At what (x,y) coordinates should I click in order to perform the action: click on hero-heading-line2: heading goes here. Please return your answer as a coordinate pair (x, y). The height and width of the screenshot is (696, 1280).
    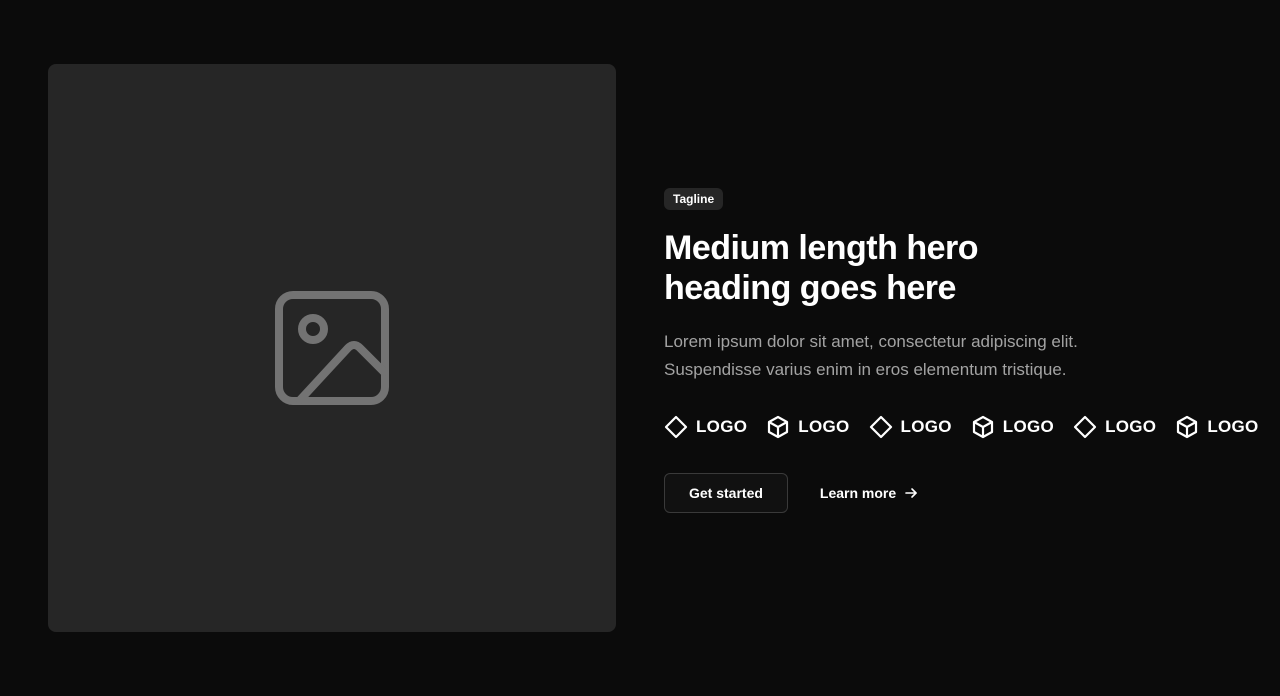
    Looking at the image, I should click on (810, 288).